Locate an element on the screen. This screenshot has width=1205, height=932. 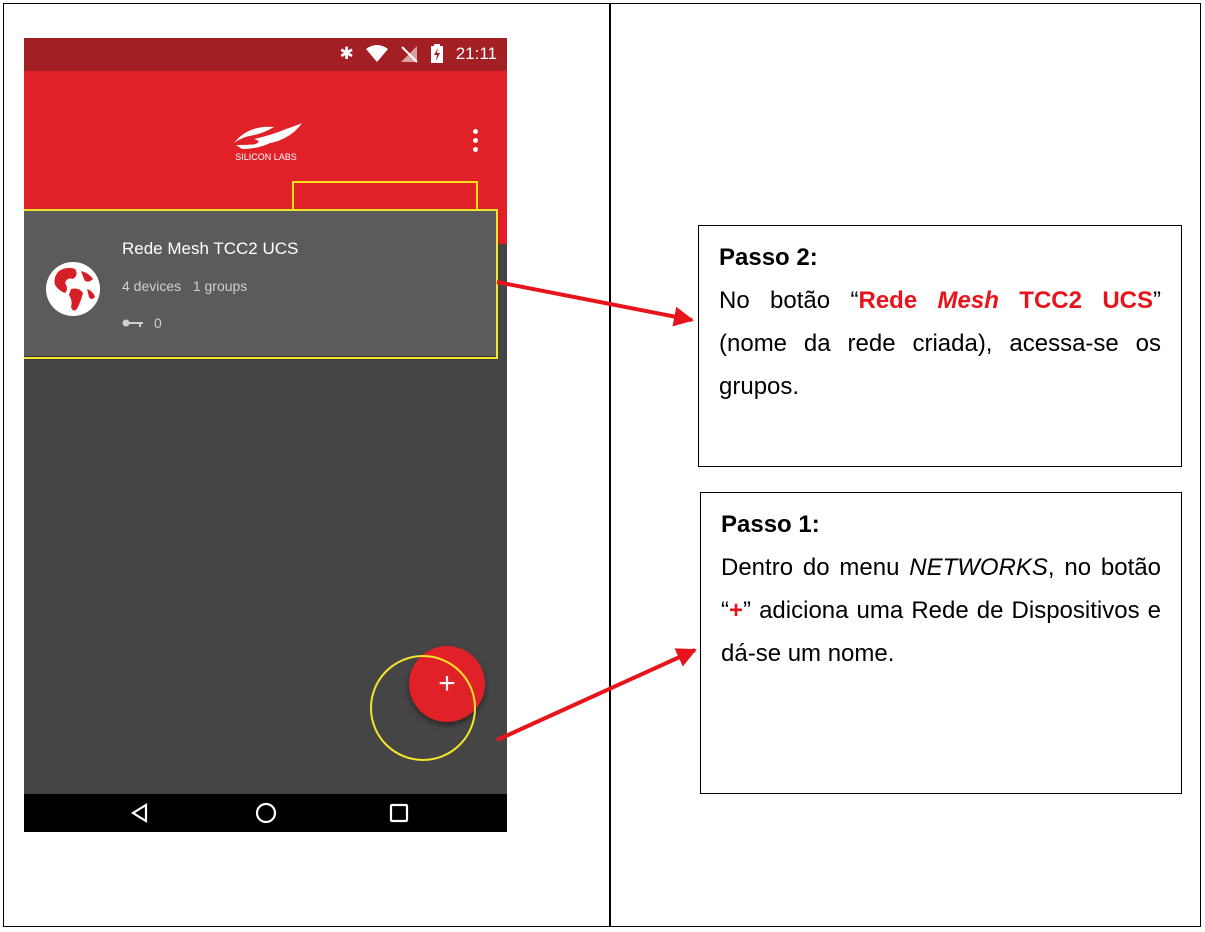
column-divider is located at coordinates (610, 465).